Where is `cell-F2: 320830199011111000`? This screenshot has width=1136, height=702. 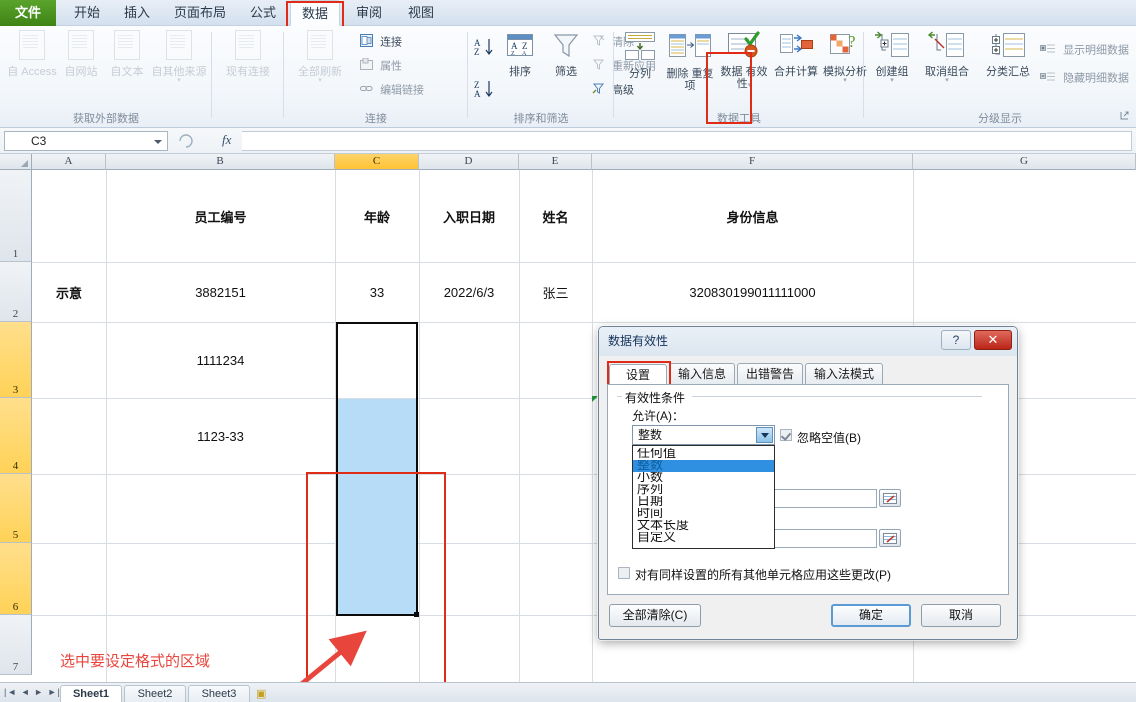 cell-F2: 320830199011111000 is located at coordinates (752, 292).